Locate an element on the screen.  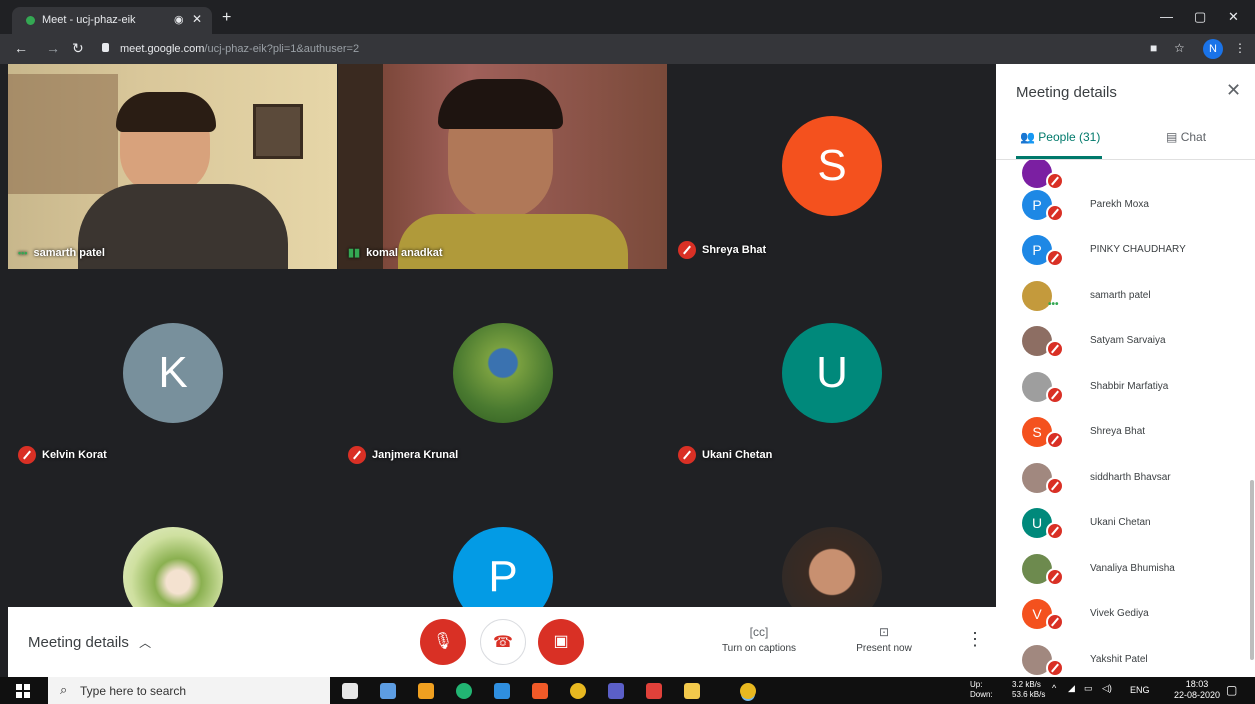
participant-row: Vanaliya Bhumisha is located at coordinates (1121, 570).